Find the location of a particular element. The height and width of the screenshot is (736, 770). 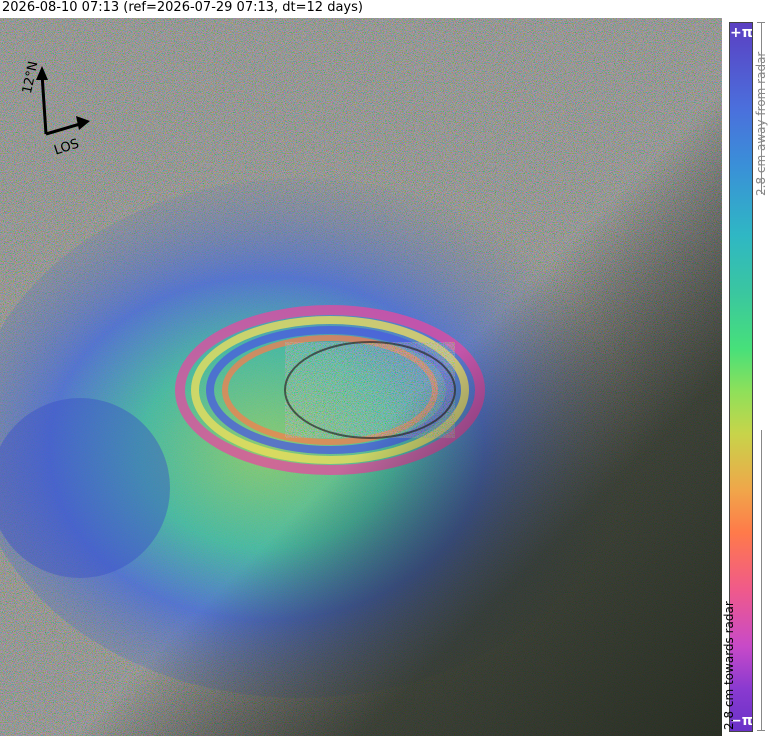

colorbar-label-towards: 2.8 cm towards radar is located at coordinates (729, 665).